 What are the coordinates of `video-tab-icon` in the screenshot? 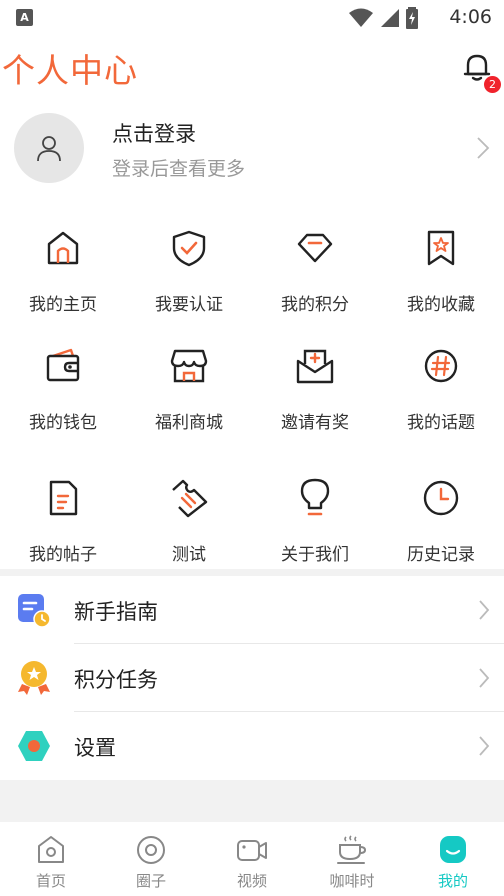 It's located at (252, 850).